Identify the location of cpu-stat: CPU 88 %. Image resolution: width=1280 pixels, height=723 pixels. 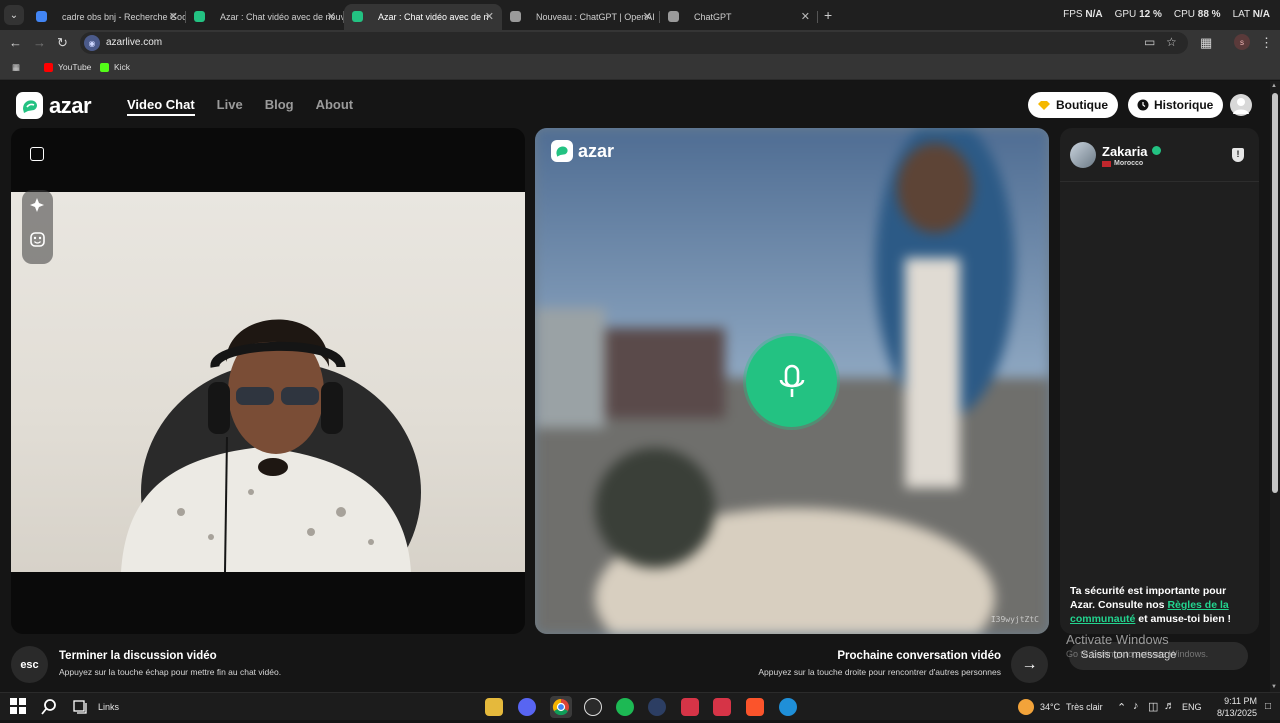
(1197, 14).